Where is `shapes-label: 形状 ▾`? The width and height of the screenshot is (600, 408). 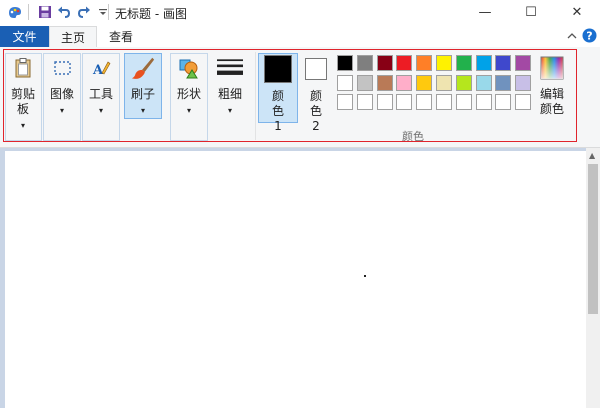
shapes-label: 形状 ▾ is located at coordinates (188, 101).